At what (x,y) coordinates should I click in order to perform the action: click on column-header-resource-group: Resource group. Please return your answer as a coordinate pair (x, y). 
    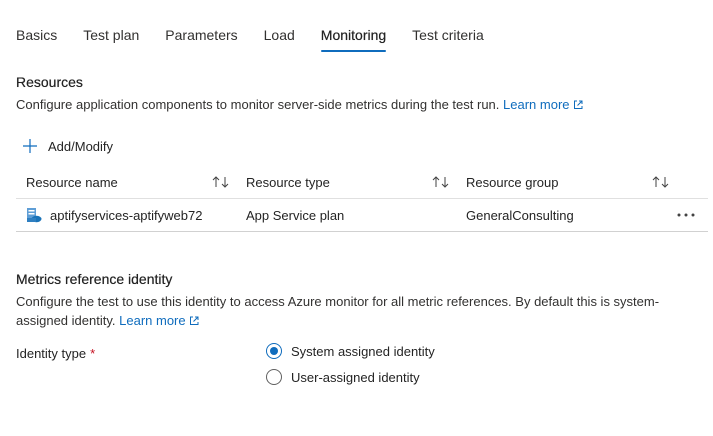
    Looking at the image, I should click on (566, 182).